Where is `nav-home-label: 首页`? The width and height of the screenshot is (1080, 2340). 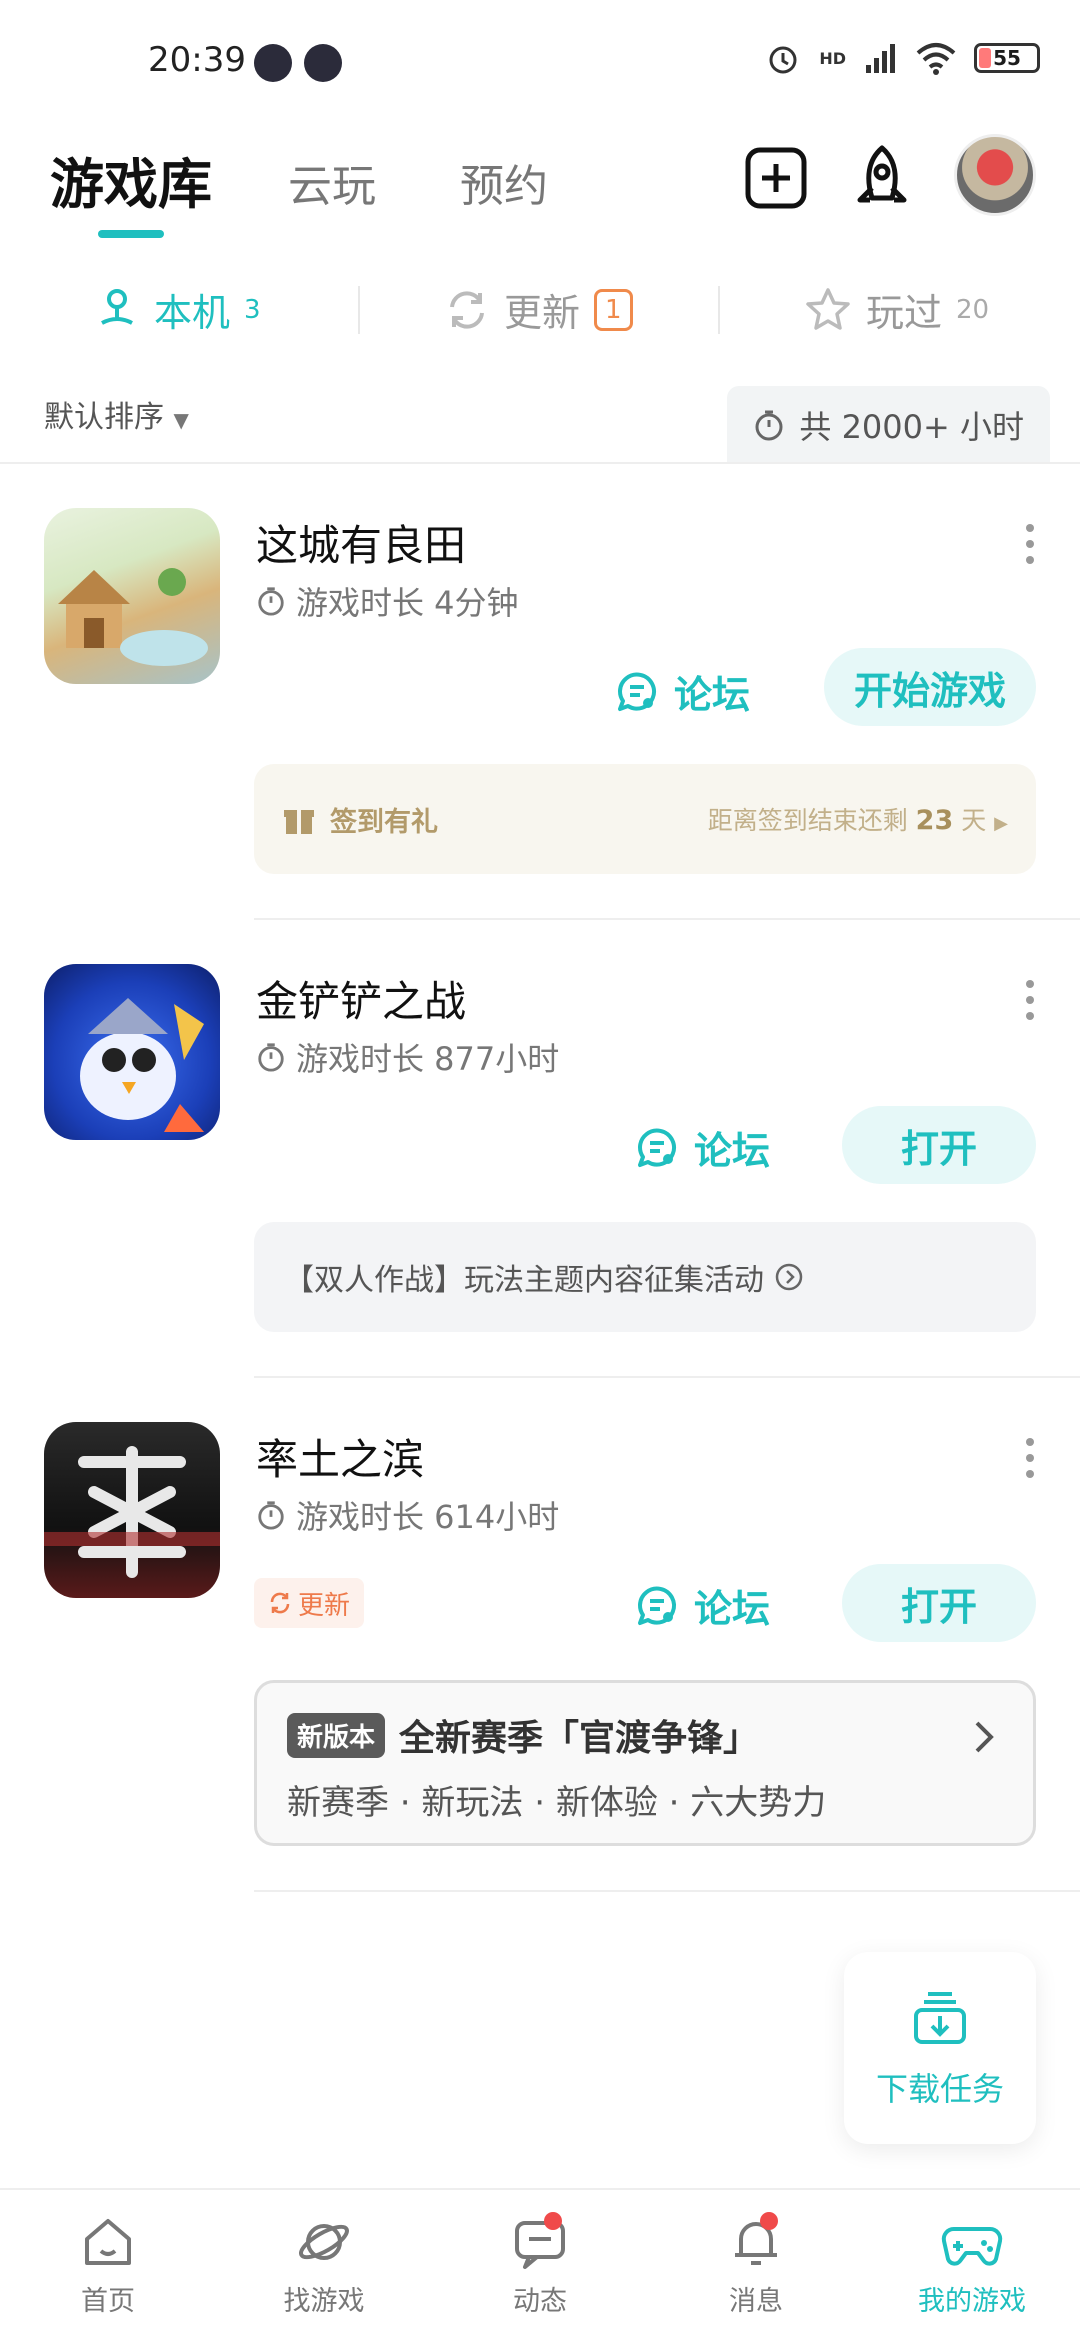
nav-home-label: 首页 is located at coordinates (108, 2301).